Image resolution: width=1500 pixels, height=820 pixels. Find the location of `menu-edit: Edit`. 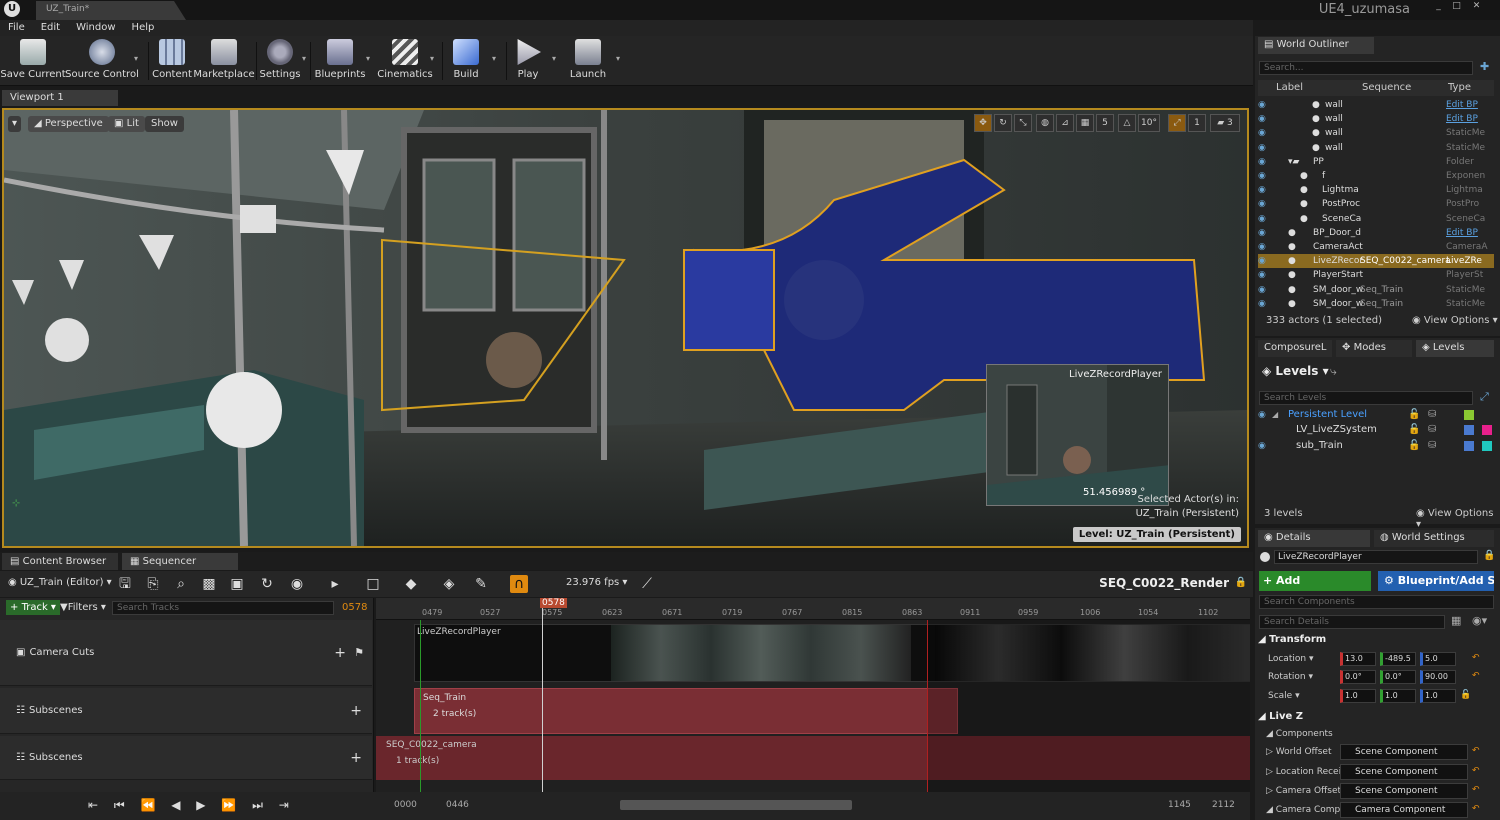

menu-edit: Edit is located at coordinates (50, 28).